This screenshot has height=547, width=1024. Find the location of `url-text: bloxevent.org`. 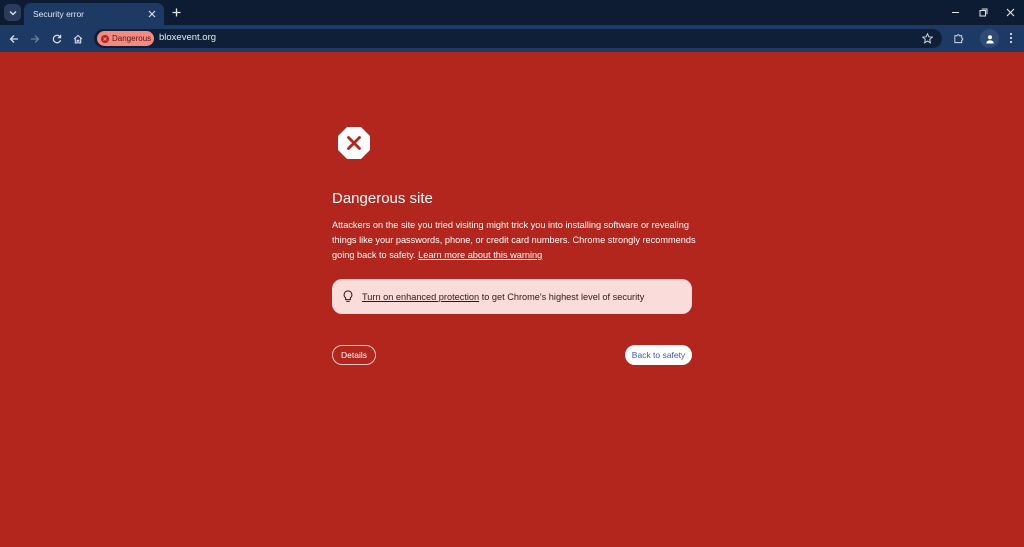

url-text: bloxevent.org is located at coordinates (187, 37).